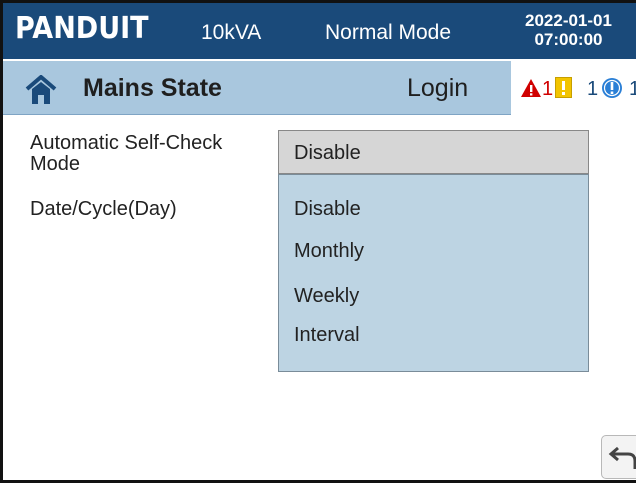 This screenshot has height=483, width=636. I want to click on login-button: Login, so click(437, 88).